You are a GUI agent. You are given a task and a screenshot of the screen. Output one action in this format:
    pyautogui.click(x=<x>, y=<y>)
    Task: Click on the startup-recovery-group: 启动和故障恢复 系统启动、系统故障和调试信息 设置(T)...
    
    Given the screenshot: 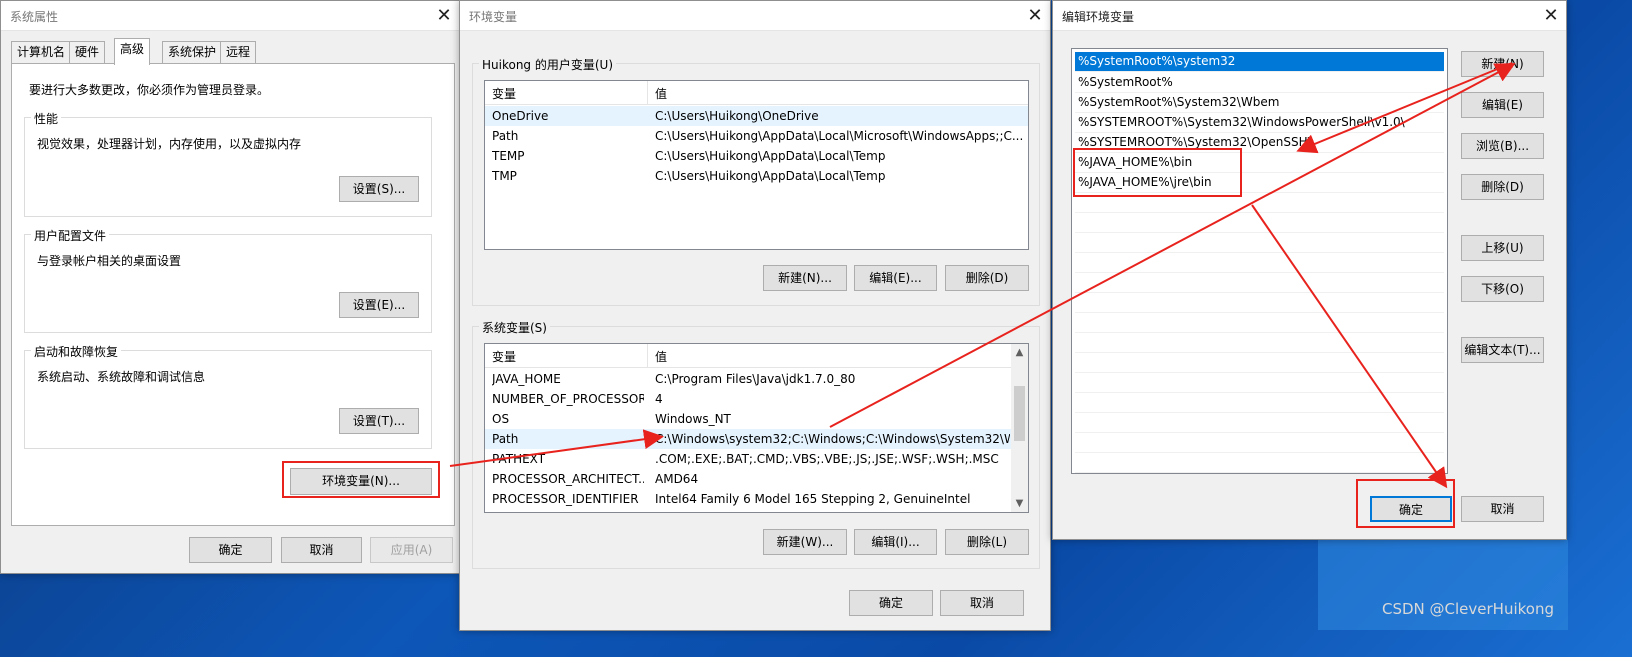 What is the action you would take?
    pyautogui.click(x=228, y=396)
    